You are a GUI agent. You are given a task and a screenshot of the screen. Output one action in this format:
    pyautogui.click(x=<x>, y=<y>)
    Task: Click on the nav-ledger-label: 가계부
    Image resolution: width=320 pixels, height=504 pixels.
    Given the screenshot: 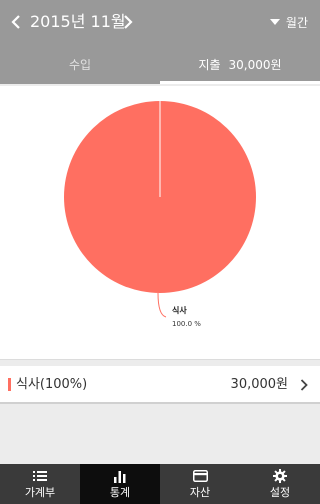 What is the action you would take?
    pyautogui.click(x=40, y=492)
    